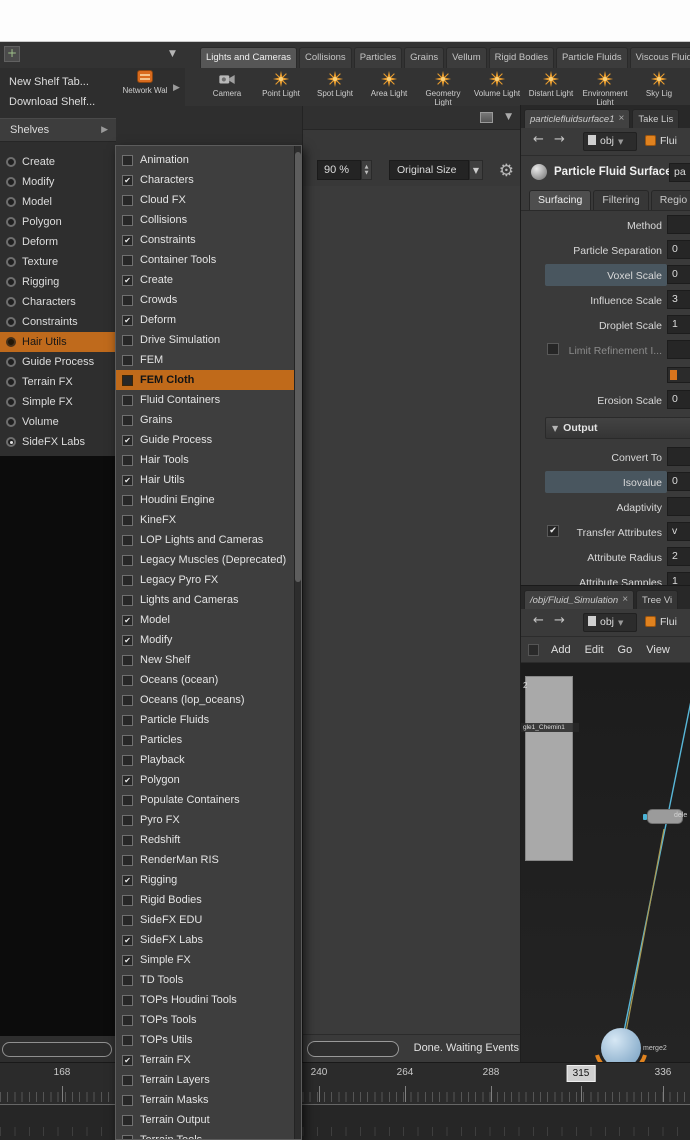  I want to click on playbar-timeline: 168 240 264 288 336 315, so click(345, 1101).